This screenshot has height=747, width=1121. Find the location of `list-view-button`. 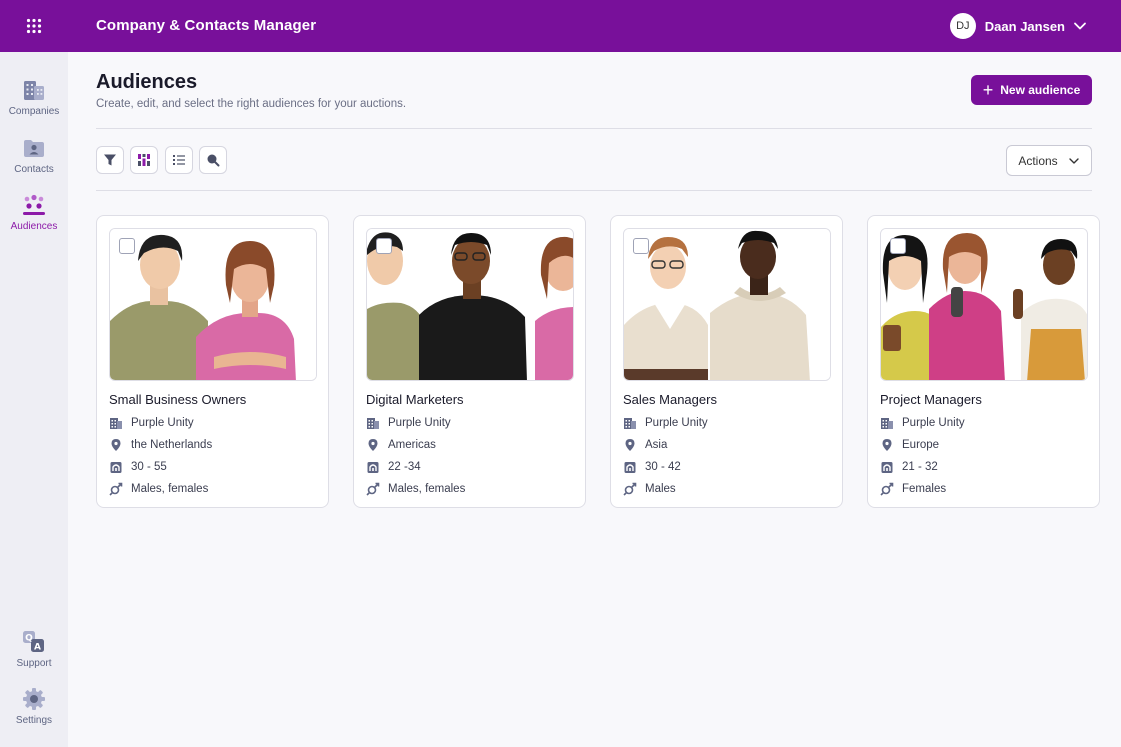

list-view-button is located at coordinates (179, 160).